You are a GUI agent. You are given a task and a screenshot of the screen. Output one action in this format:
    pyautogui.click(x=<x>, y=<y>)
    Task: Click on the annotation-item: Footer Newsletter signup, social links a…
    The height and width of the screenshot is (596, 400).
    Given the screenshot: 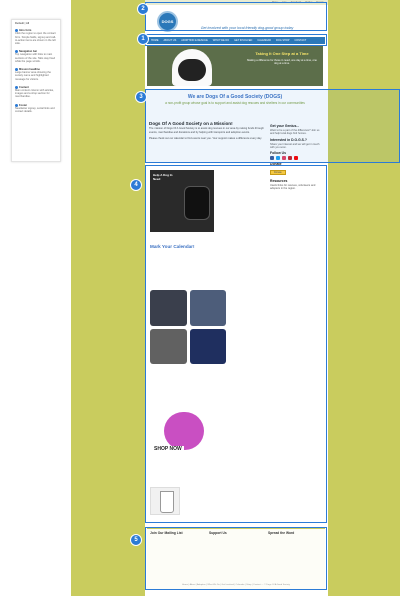 What is the action you would take?
    pyautogui.click(x=36, y=109)
    